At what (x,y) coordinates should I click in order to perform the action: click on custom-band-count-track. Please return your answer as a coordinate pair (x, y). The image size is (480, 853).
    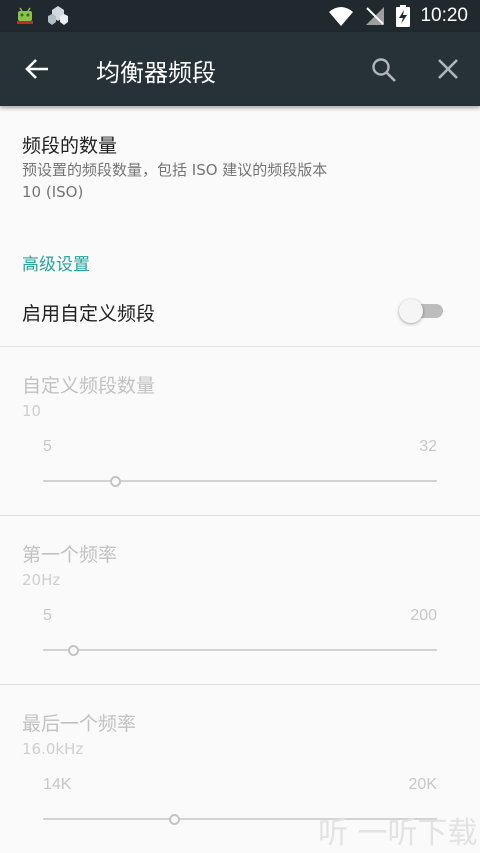
    Looking at the image, I should click on (240, 481).